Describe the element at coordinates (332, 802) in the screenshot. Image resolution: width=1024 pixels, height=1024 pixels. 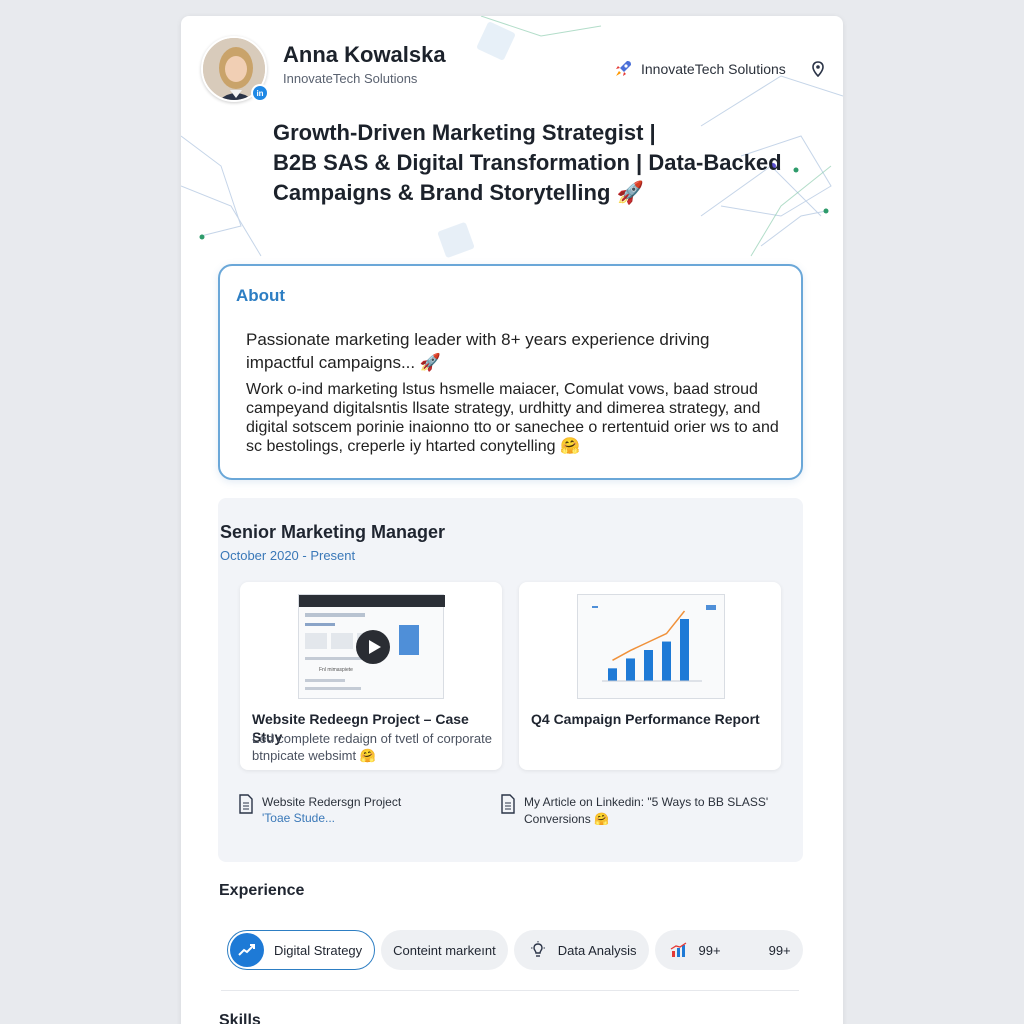
I see `link-title: Website Redersgn Project` at that location.